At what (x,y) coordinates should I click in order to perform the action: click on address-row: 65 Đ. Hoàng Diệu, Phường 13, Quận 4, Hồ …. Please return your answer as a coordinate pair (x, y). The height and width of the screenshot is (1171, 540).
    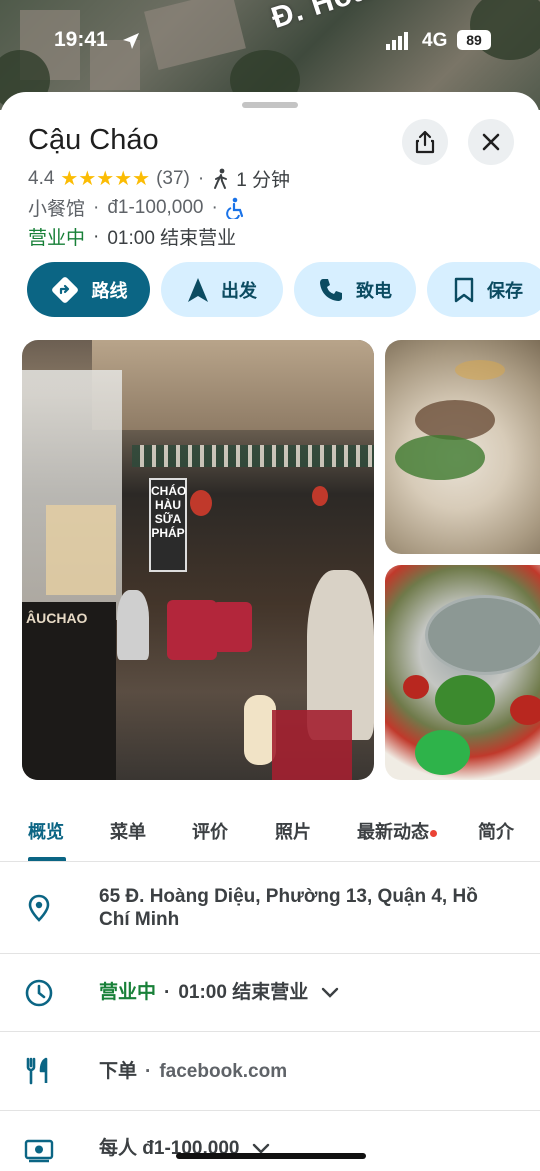
    Looking at the image, I should click on (270, 908).